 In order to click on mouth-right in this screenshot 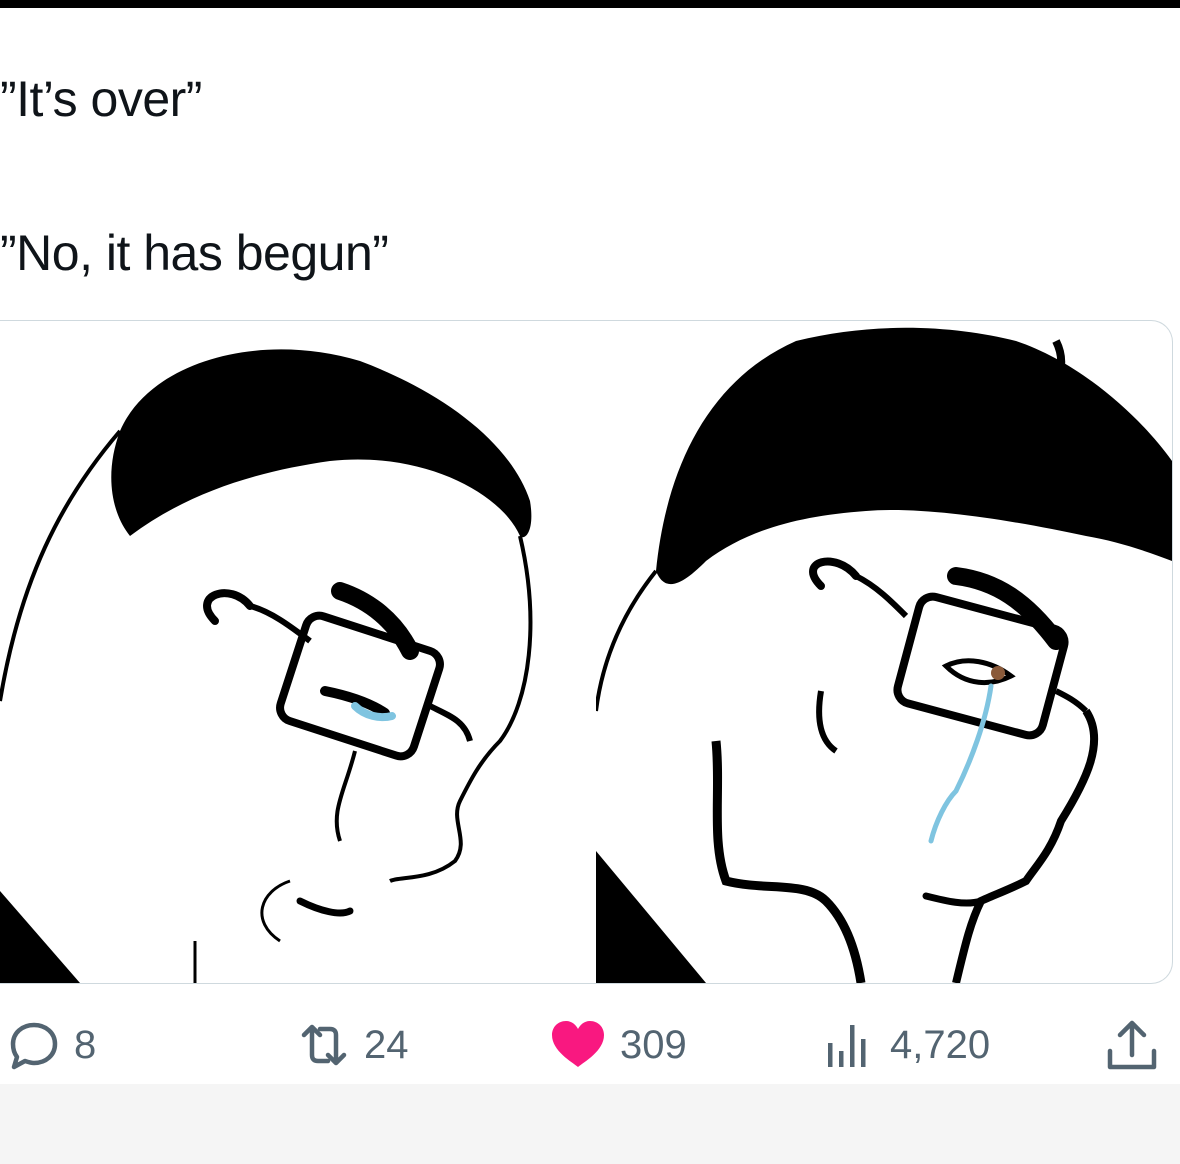, I will do `click(953, 899)`.